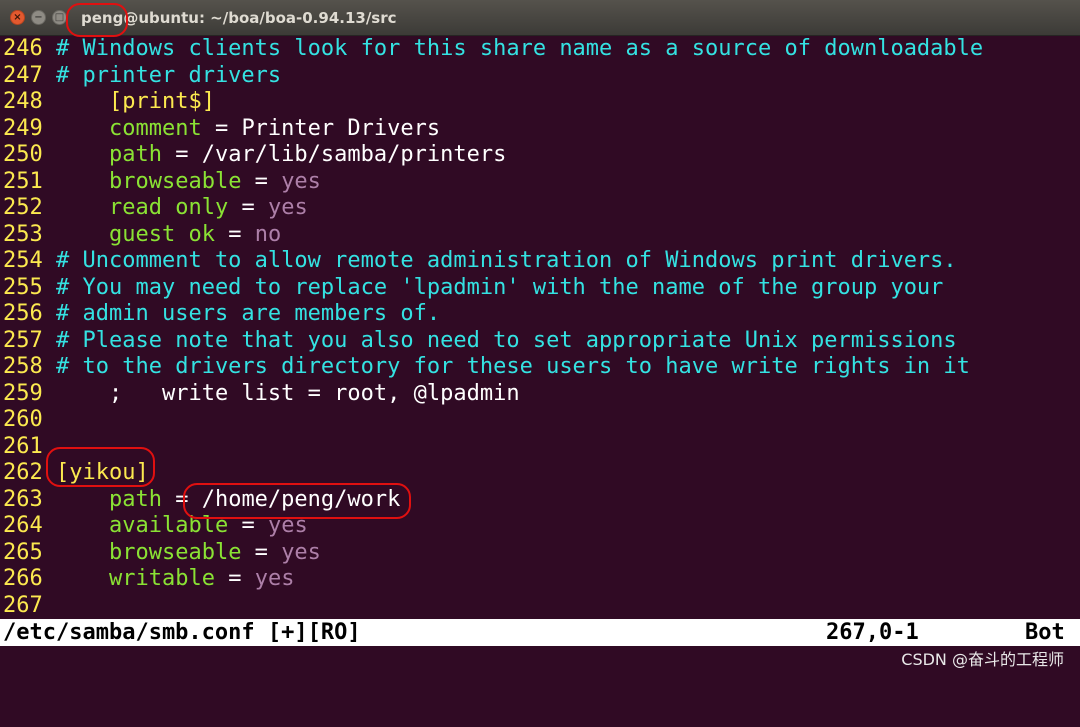  I want to click on line-number: 250, so click(23, 154).